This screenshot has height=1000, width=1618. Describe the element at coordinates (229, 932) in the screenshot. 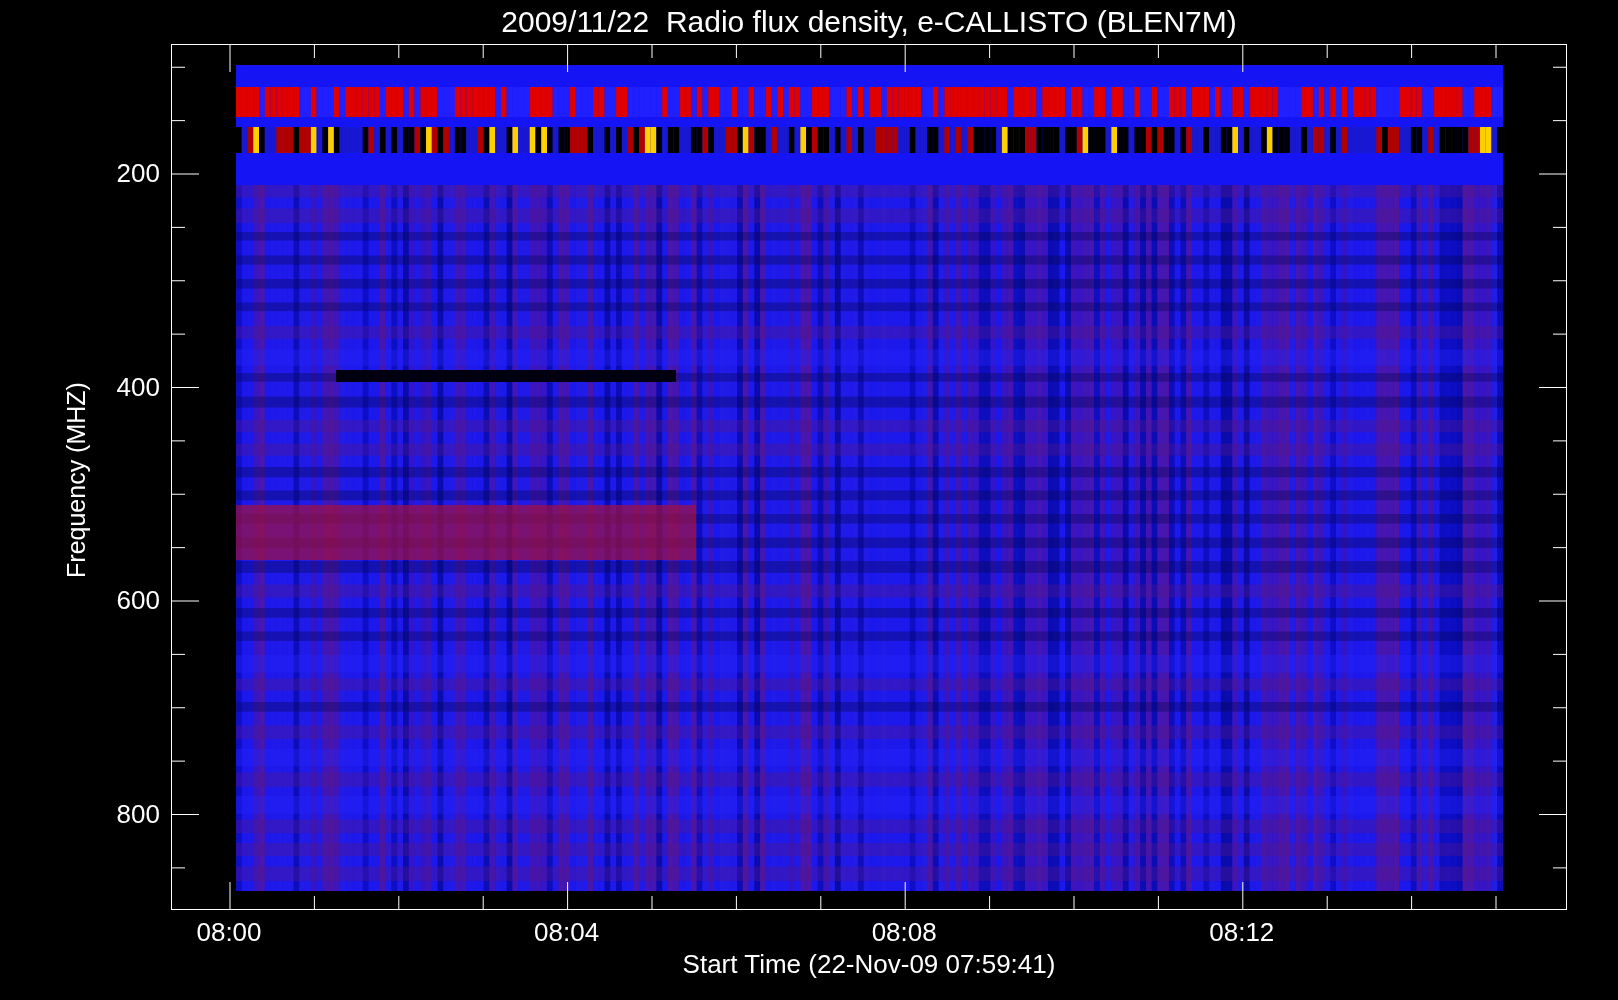

I see `axis-tick-label: 08:00` at that location.